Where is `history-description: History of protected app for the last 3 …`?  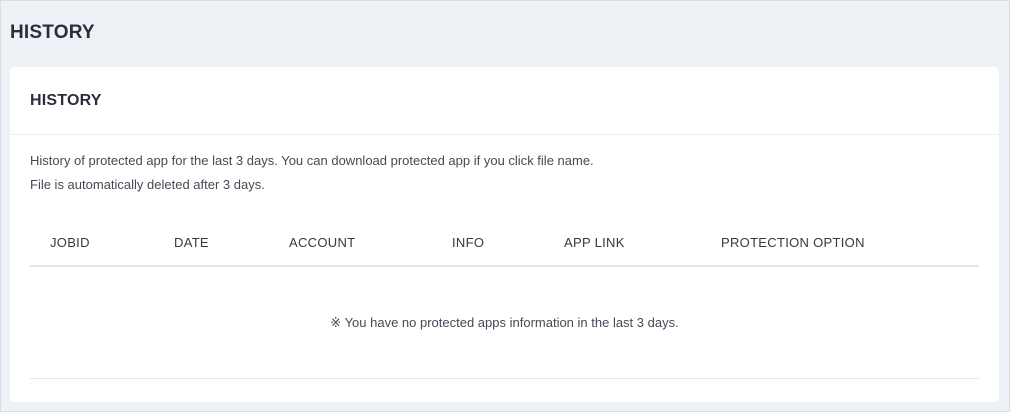 history-description: History of protected app for the last 3 … is located at coordinates (312, 160).